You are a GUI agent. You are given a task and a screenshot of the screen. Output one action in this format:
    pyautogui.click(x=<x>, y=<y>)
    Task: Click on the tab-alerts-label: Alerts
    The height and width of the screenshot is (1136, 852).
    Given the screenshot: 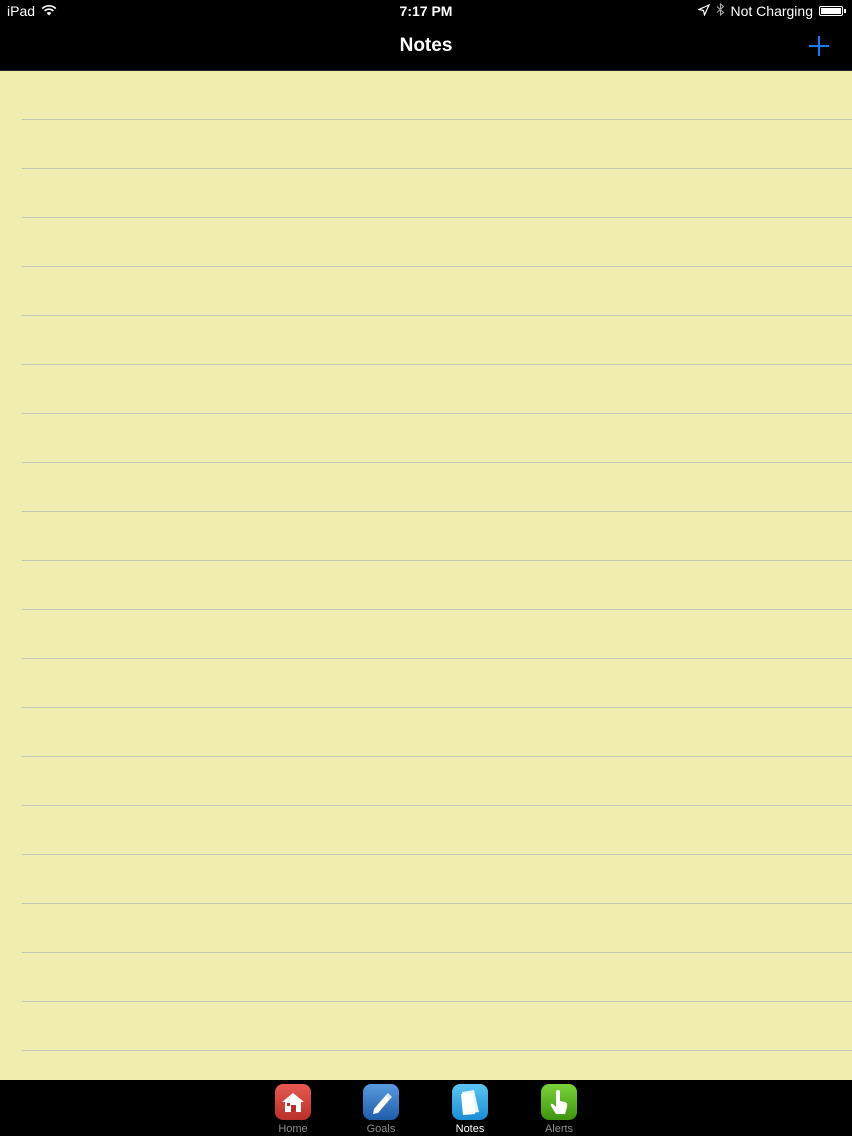 What is the action you would take?
    pyautogui.click(x=559, y=1129)
    